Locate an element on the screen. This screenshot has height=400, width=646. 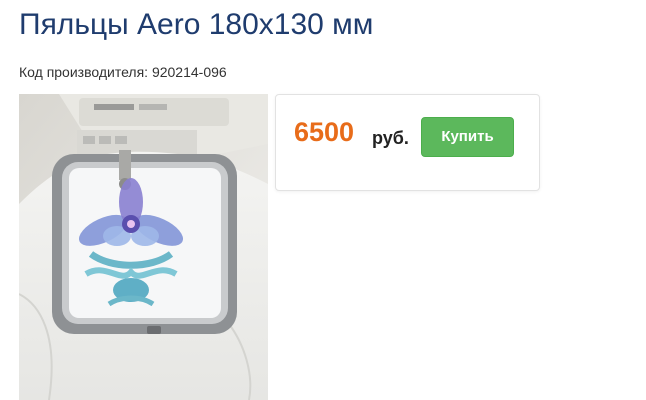
manufacturer-code-label: Код производителя: is located at coordinates (84, 72).